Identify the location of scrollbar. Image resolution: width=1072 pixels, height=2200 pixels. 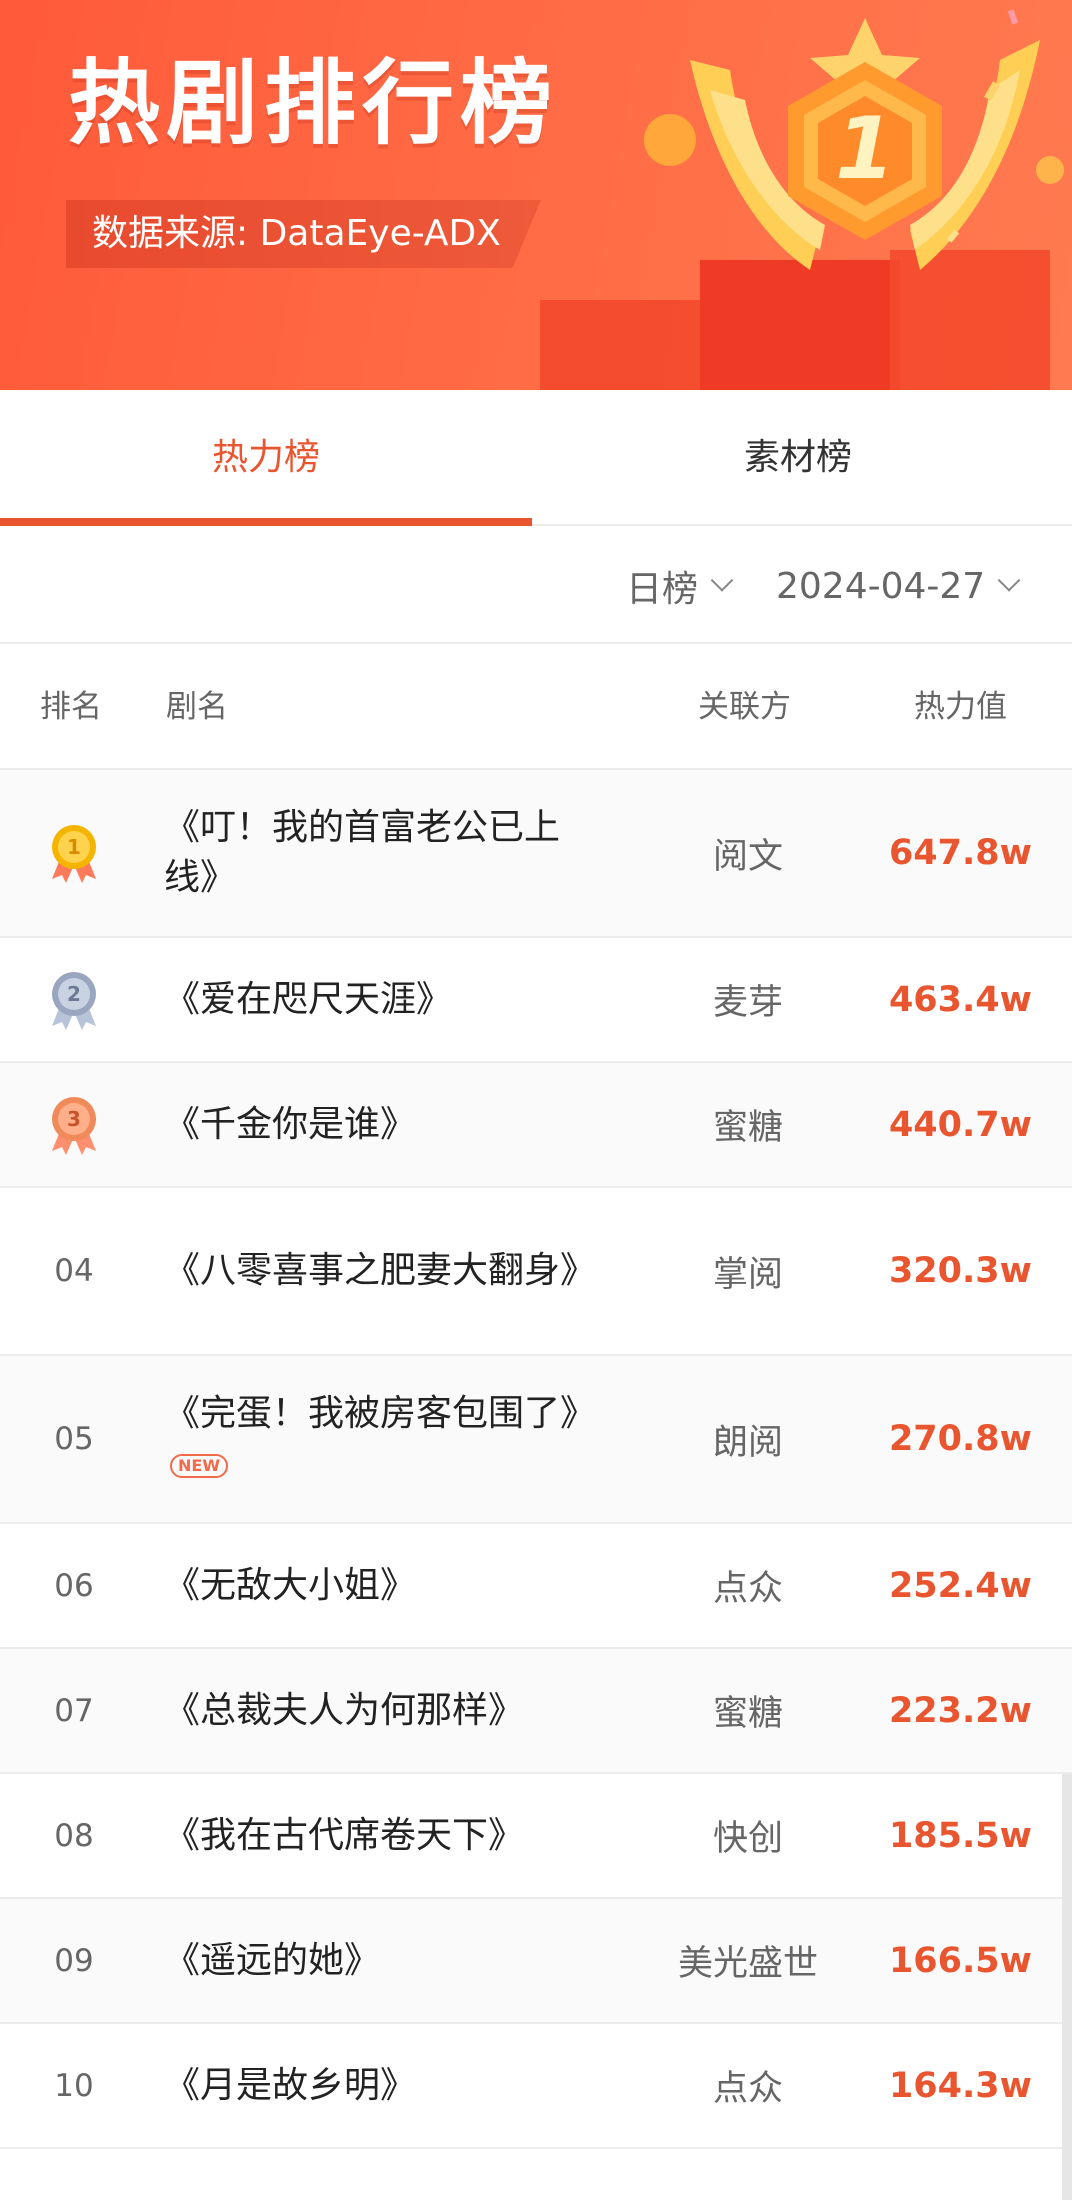
(1067, 1987).